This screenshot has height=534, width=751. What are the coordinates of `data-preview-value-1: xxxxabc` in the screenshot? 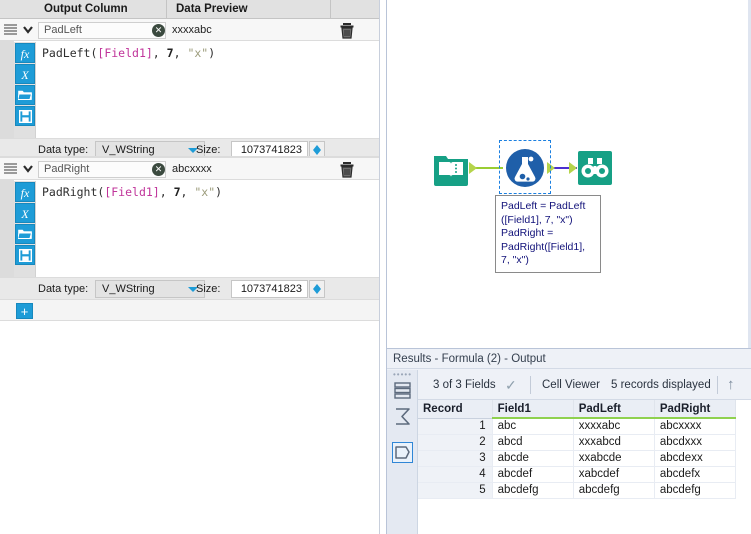 It's located at (192, 30).